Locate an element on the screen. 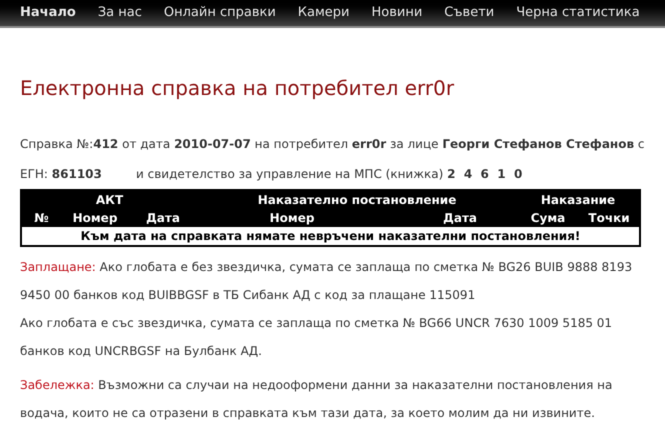 The image size is (665, 443). column-header: № is located at coordinates (41, 218).